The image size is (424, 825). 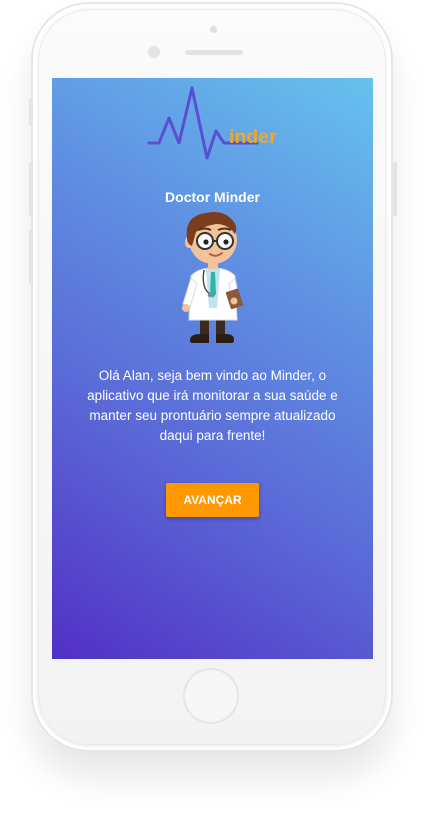 What do you see at coordinates (203, 123) in the screenshot?
I see `heartbeat-m-logo-icon` at bounding box center [203, 123].